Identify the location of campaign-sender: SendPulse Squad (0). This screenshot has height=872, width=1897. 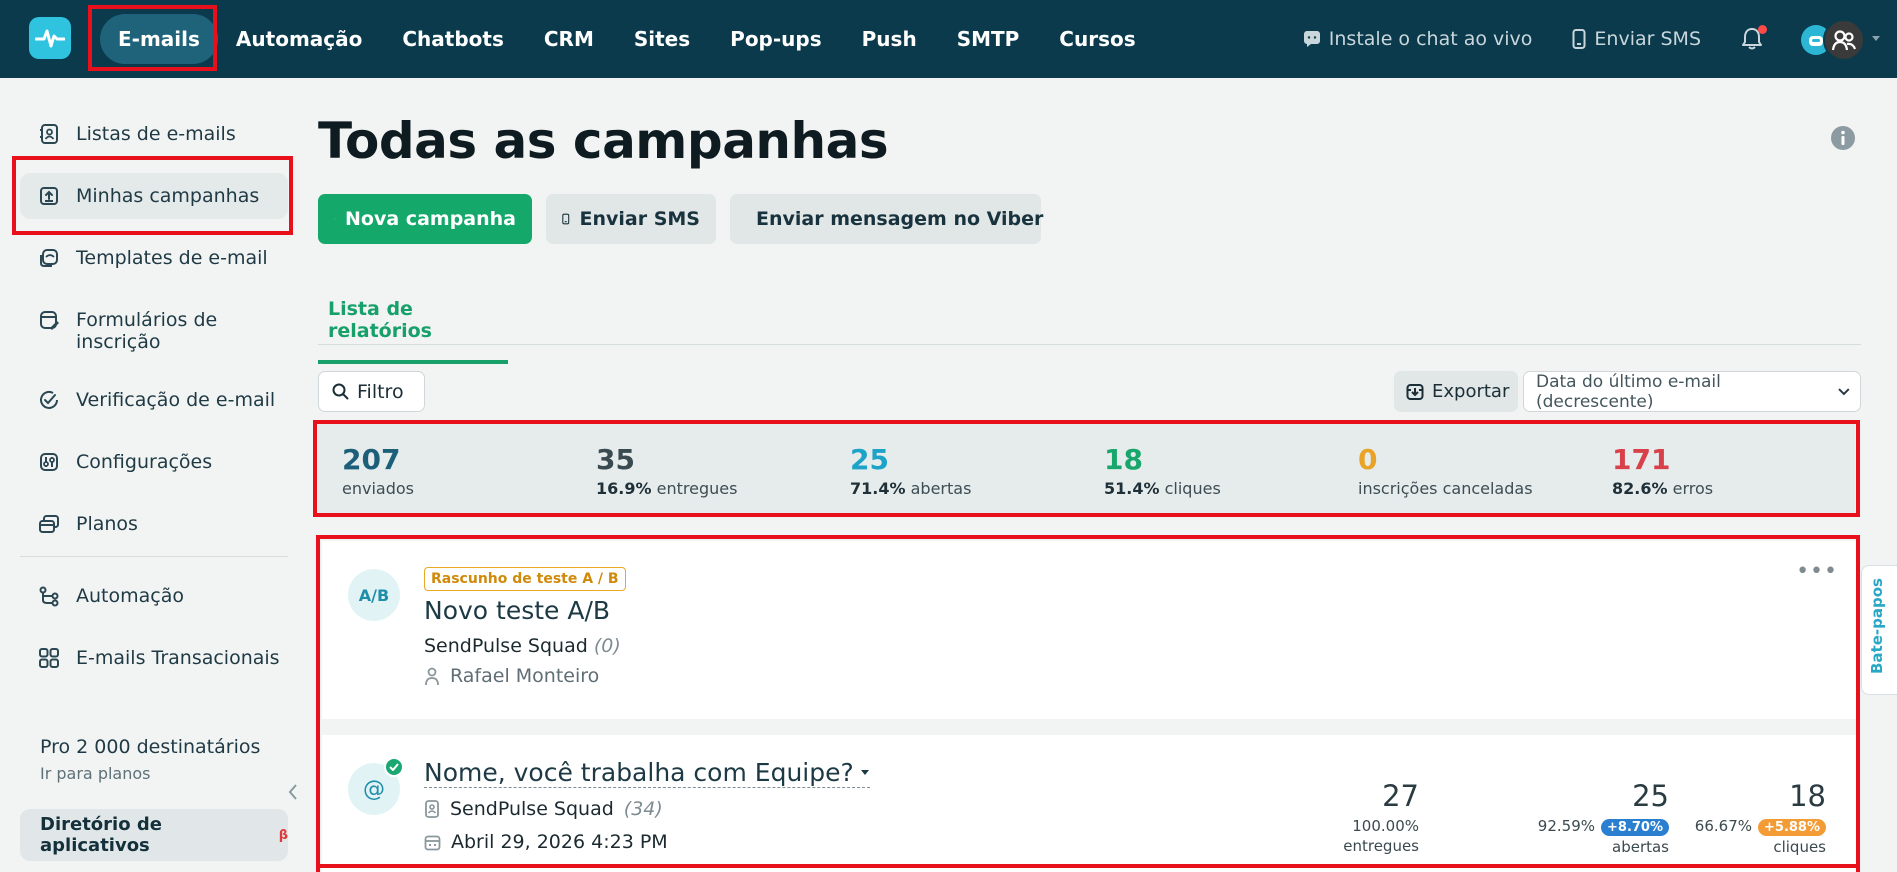
(522, 646).